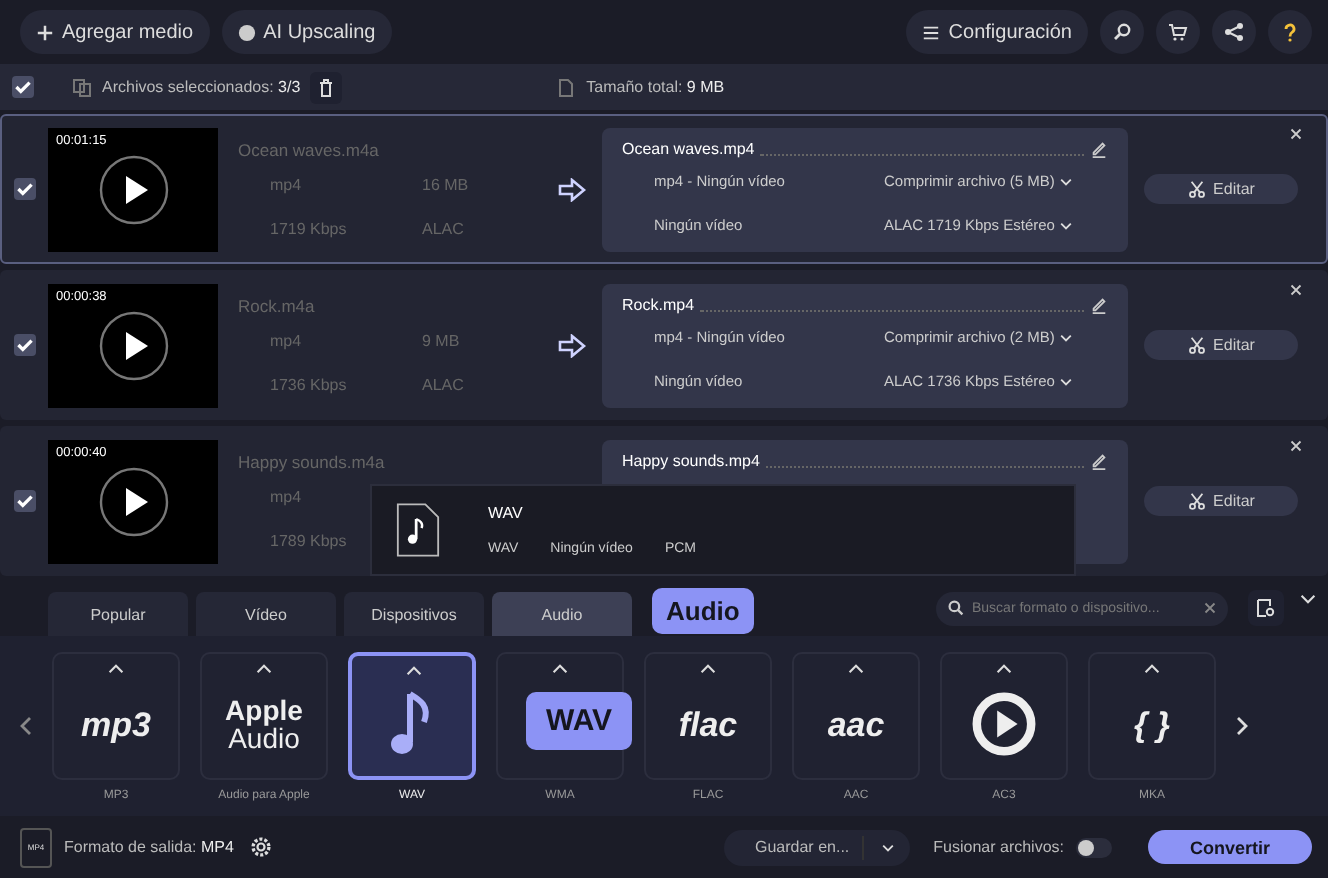 The width and height of the screenshot is (1328, 878). I want to click on select-all-checkbox, so click(23, 87).